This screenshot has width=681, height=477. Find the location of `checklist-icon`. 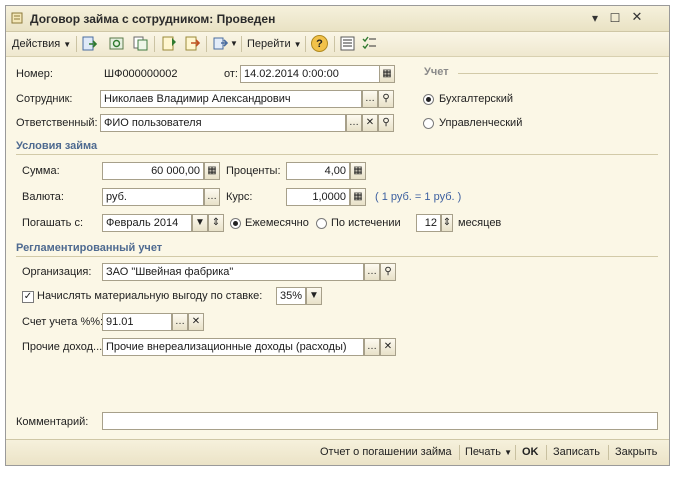

checklist-icon is located at coordinates (369, 43).